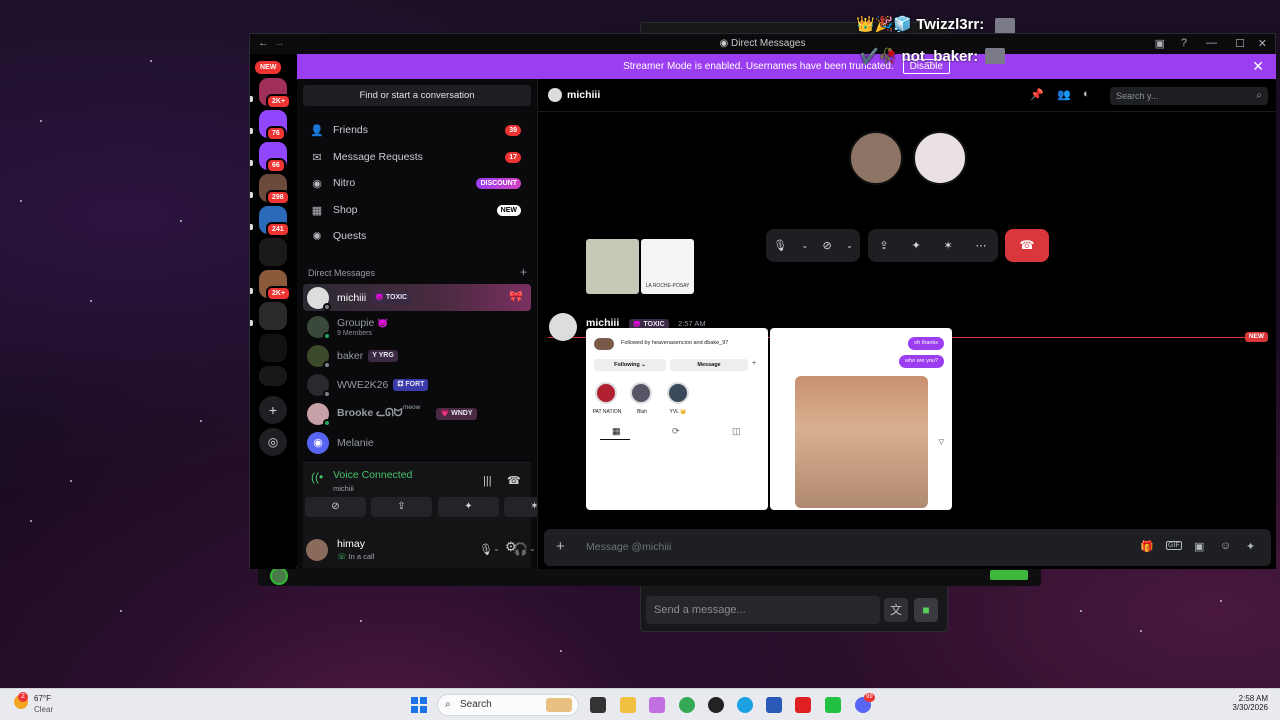 Image resolution: width=1280 pixels, height=720 pixels. Describe the element at coordinates (861, 419) in the screenshot. I see `image-attachment: oh thanks who are you? ▽` at that location.